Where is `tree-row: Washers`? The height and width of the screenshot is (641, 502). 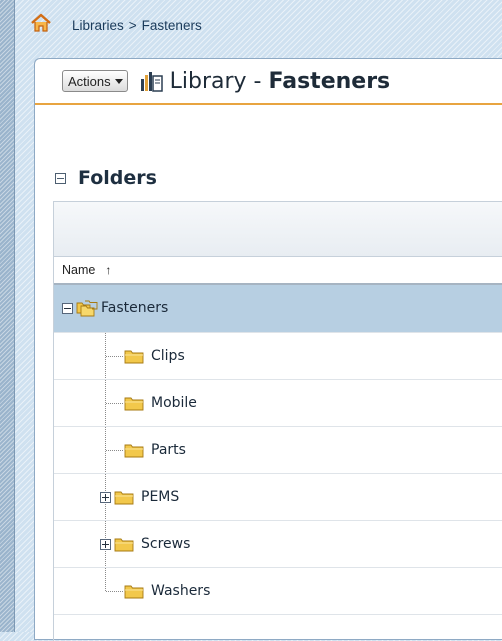 tree-row: Washers is located at coordinates (278, 591).